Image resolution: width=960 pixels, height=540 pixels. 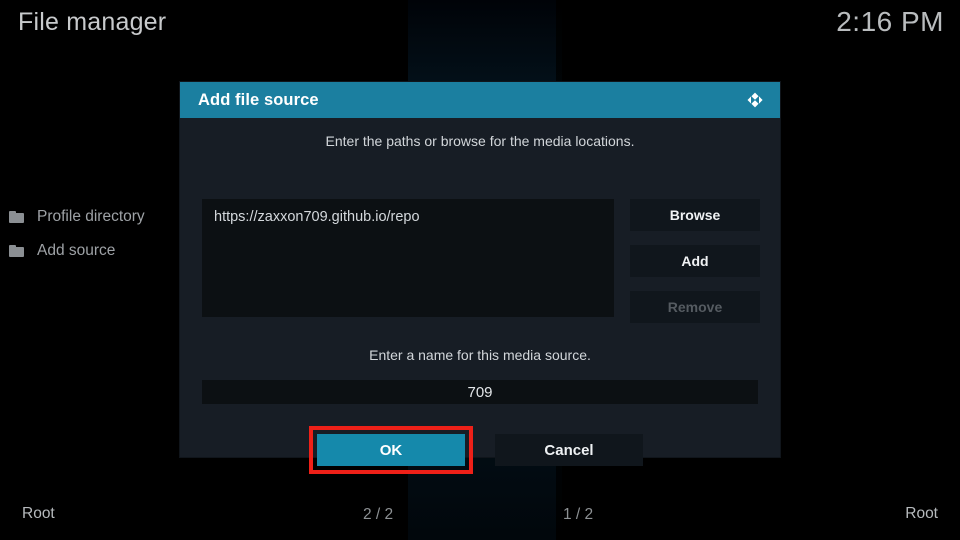 What do you see at coordinates (317, 217) in the screenshot?
I see `path-value: https://zaxxon709.github.io/repo` at bounding box center [317, 217].